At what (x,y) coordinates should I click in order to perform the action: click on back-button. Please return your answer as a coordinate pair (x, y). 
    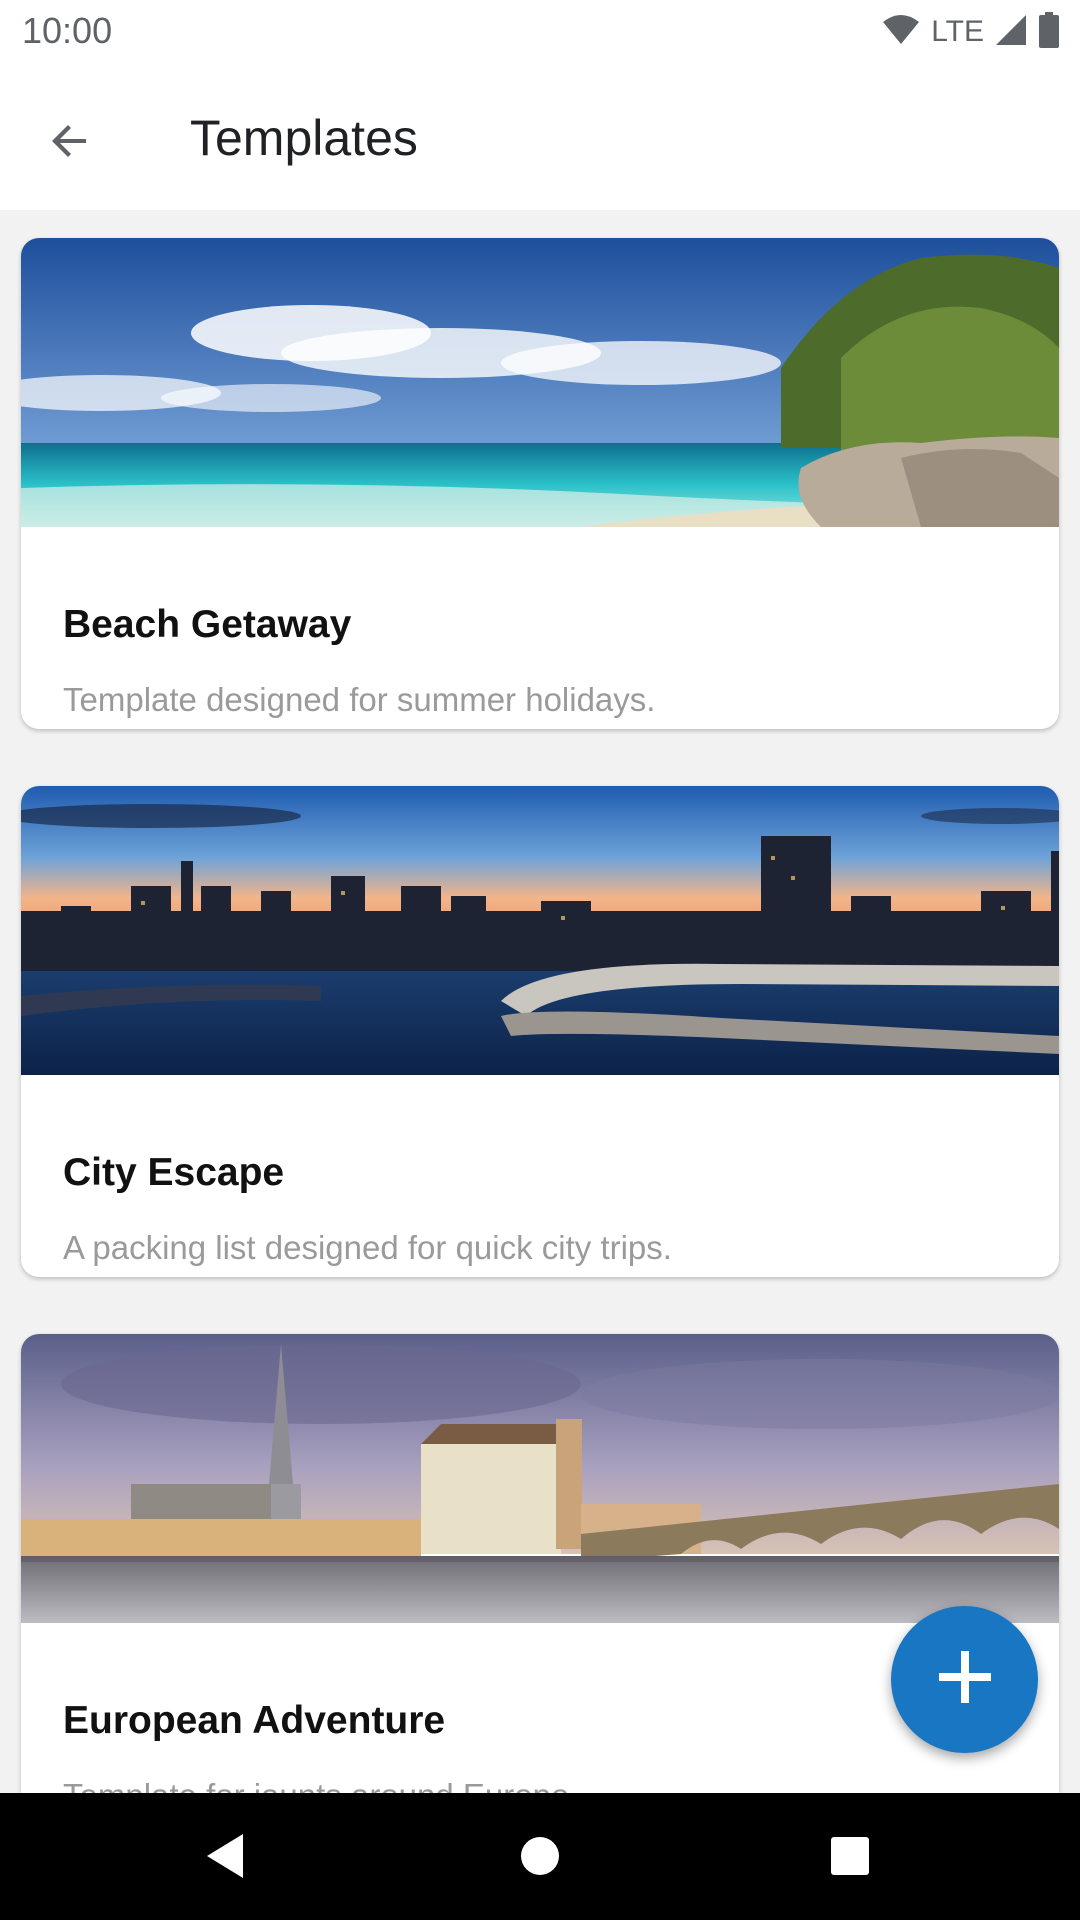
    Looking at the image, I should click on (70, 143).